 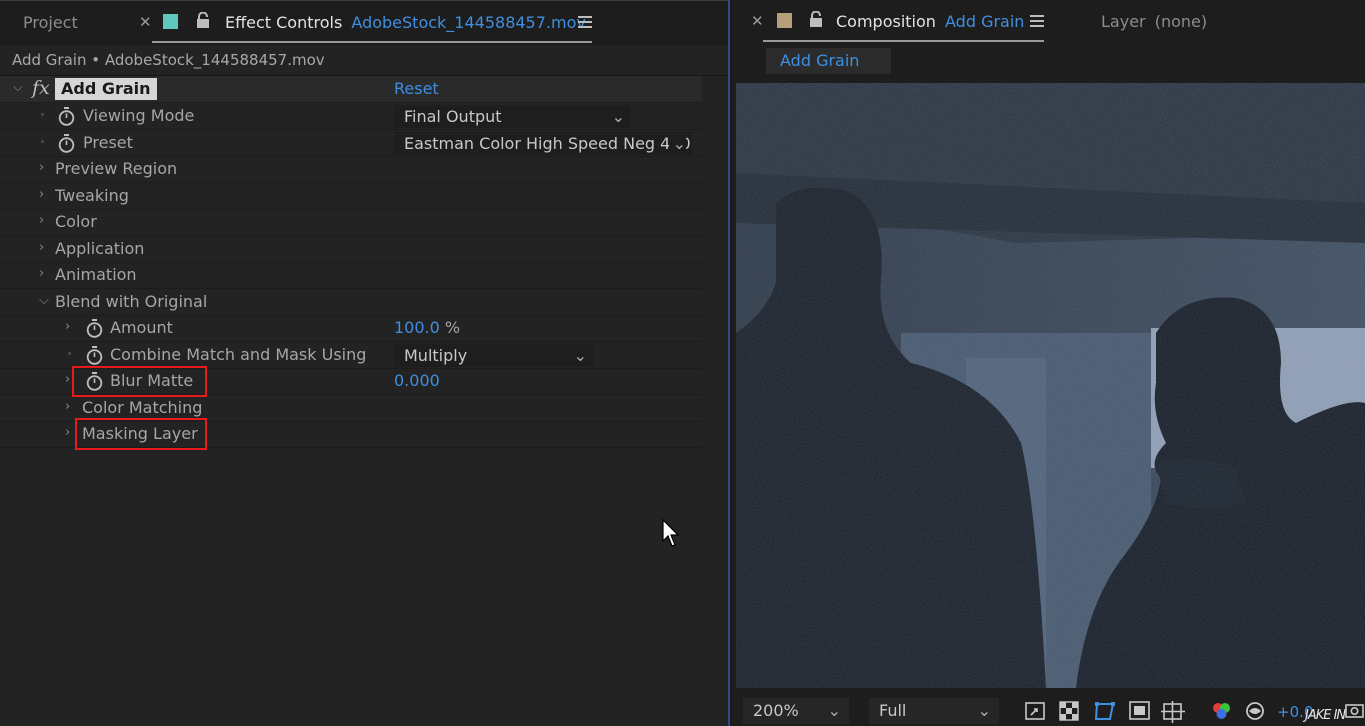 I want to click on blend-with-original-label: Blend with Original, so click(x=131, y=301).